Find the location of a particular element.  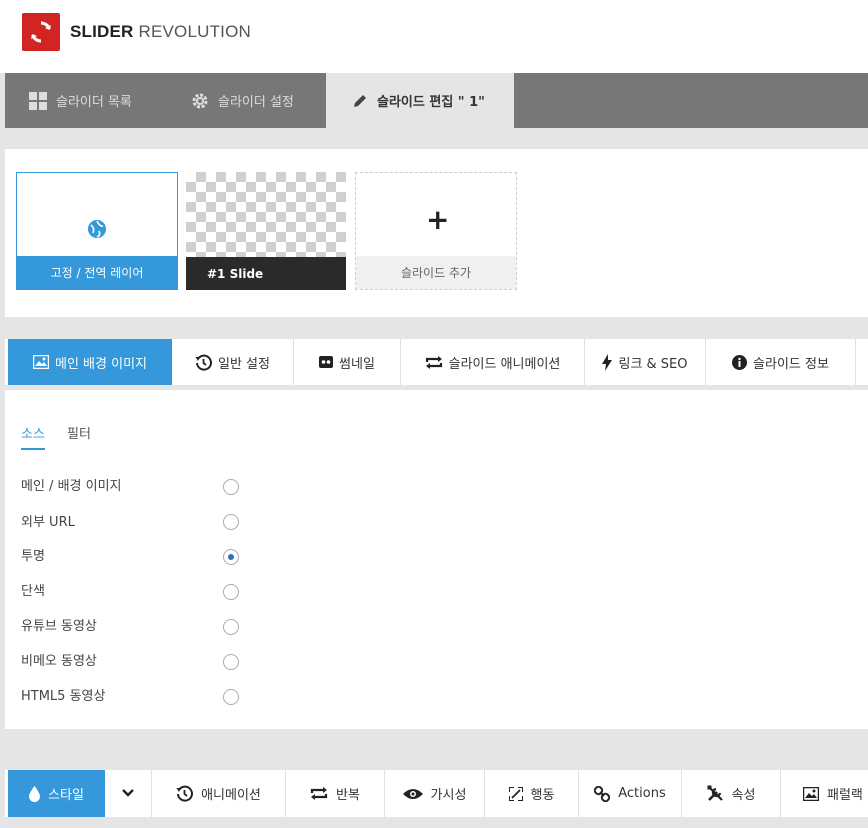

layer-toolbar: 스타일 애니메이션 반복 가시성 행동 Actions 속성 패럴랙 is located at coordinates (436, 793).